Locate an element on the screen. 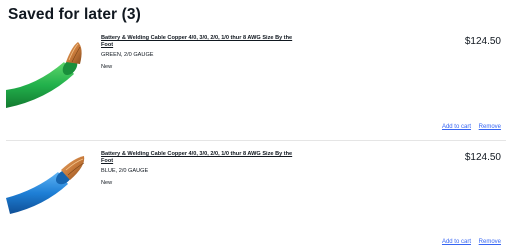 The image size is (509, 250). divider is located at coordinates (256, 140).